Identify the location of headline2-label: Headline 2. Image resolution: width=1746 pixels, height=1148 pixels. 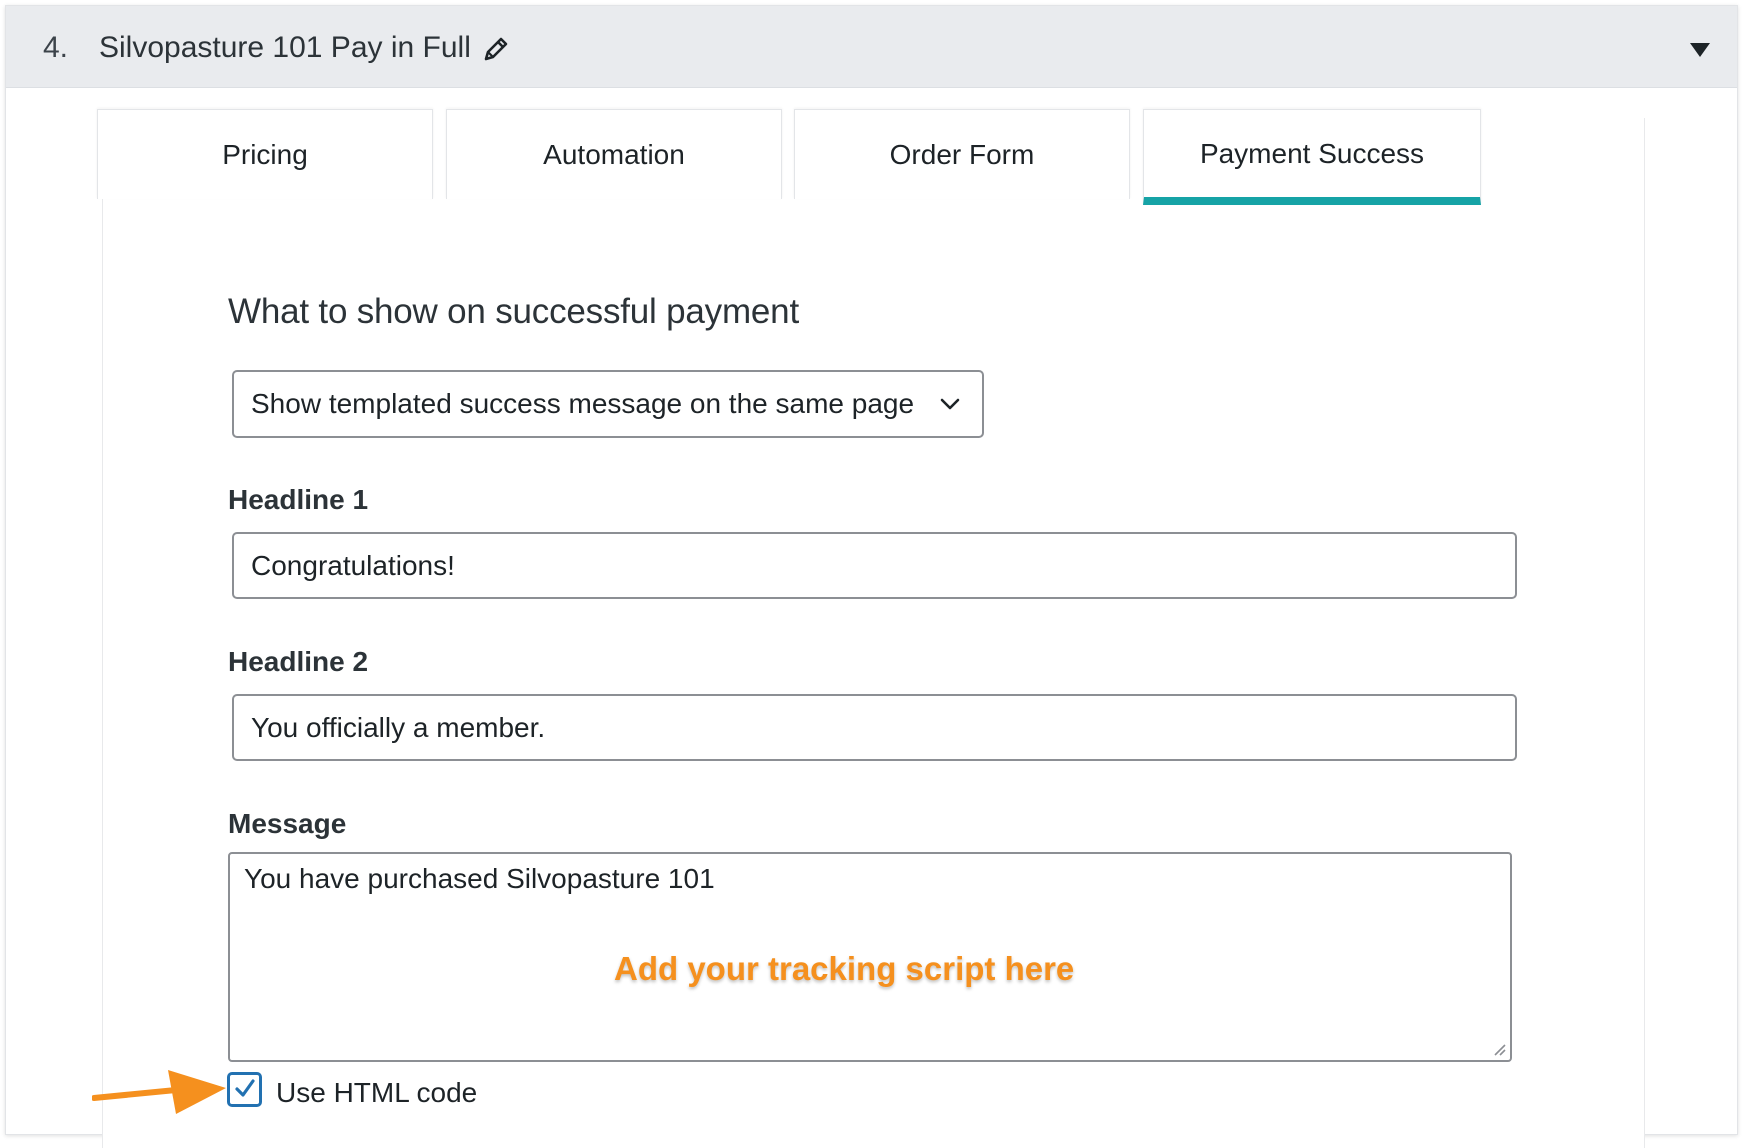
(298, 661).